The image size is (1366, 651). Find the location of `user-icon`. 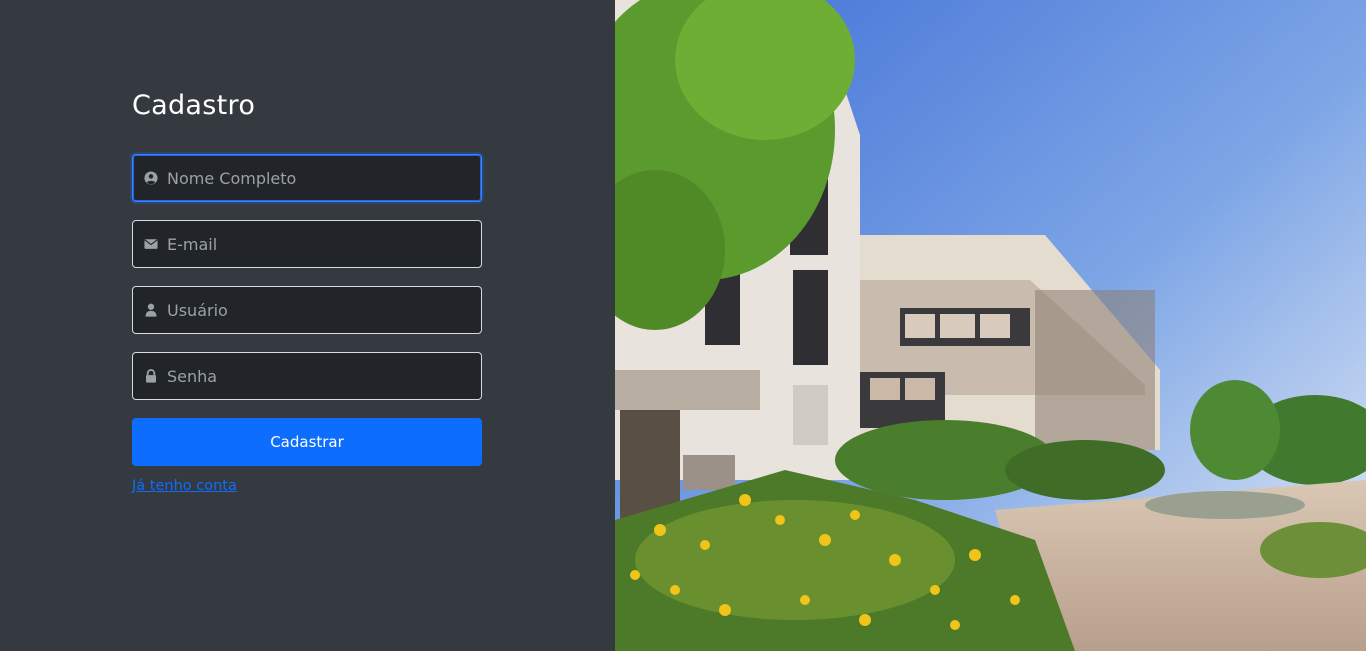

user-icon is located at coordinates (151, 310).